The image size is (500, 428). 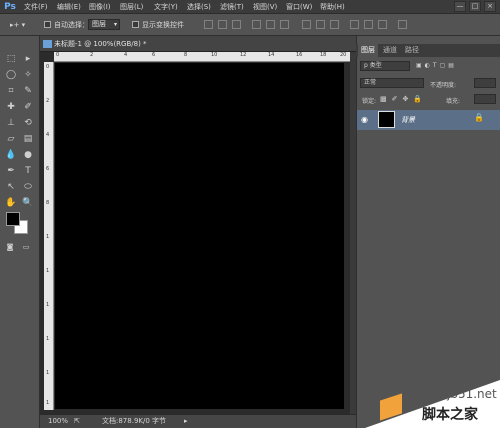 I want to click on brush-tool-icon: ✐, so click(x=28, y=107).